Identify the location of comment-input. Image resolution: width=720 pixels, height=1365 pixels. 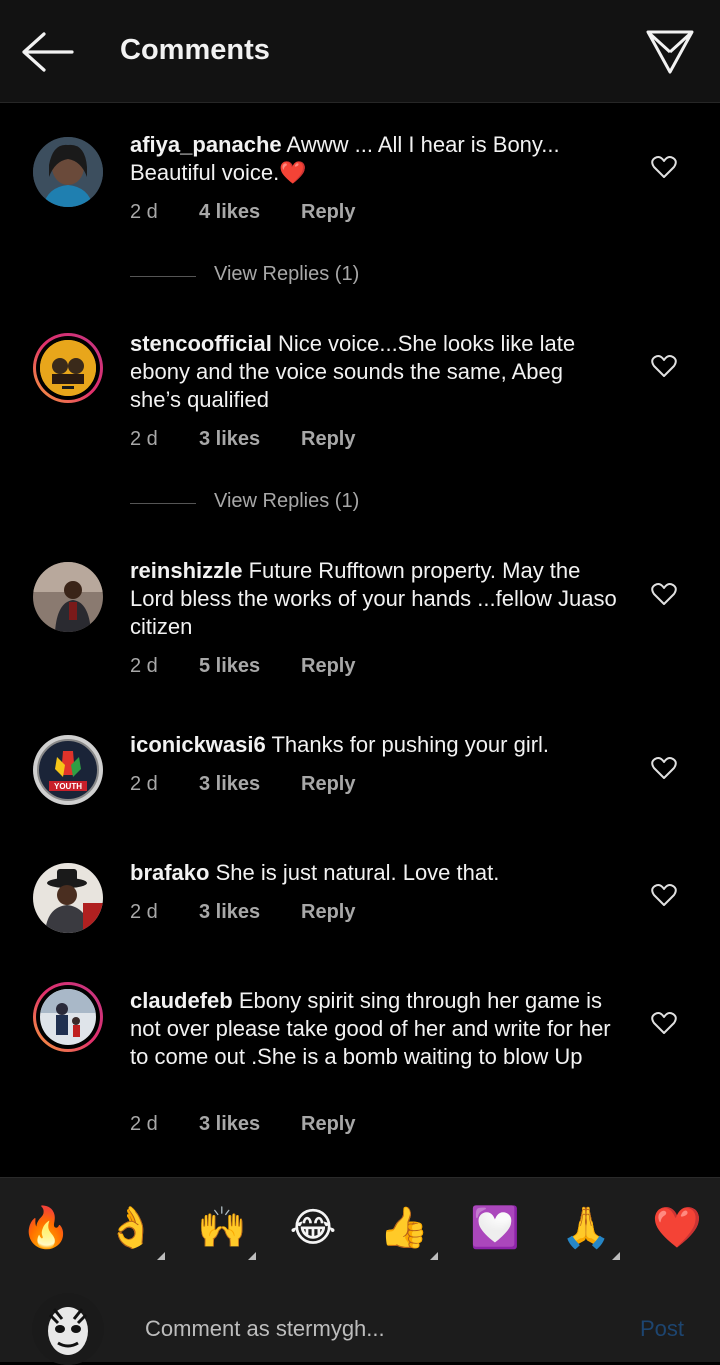
(375, 1329).